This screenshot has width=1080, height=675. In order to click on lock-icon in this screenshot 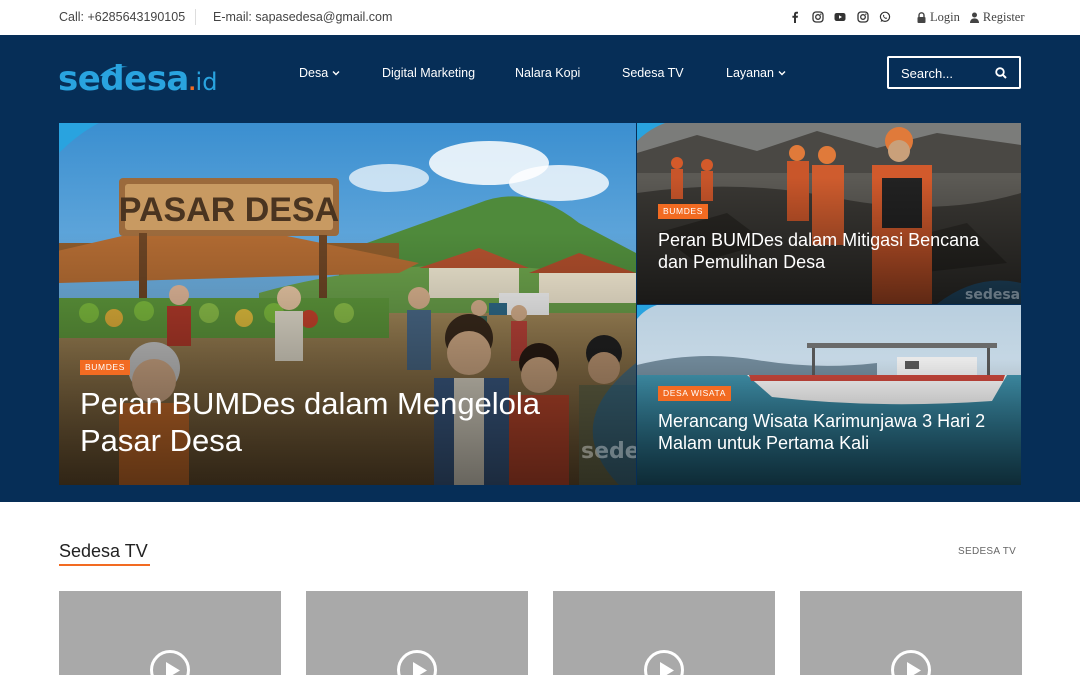, I will do `click(921, 17)`.